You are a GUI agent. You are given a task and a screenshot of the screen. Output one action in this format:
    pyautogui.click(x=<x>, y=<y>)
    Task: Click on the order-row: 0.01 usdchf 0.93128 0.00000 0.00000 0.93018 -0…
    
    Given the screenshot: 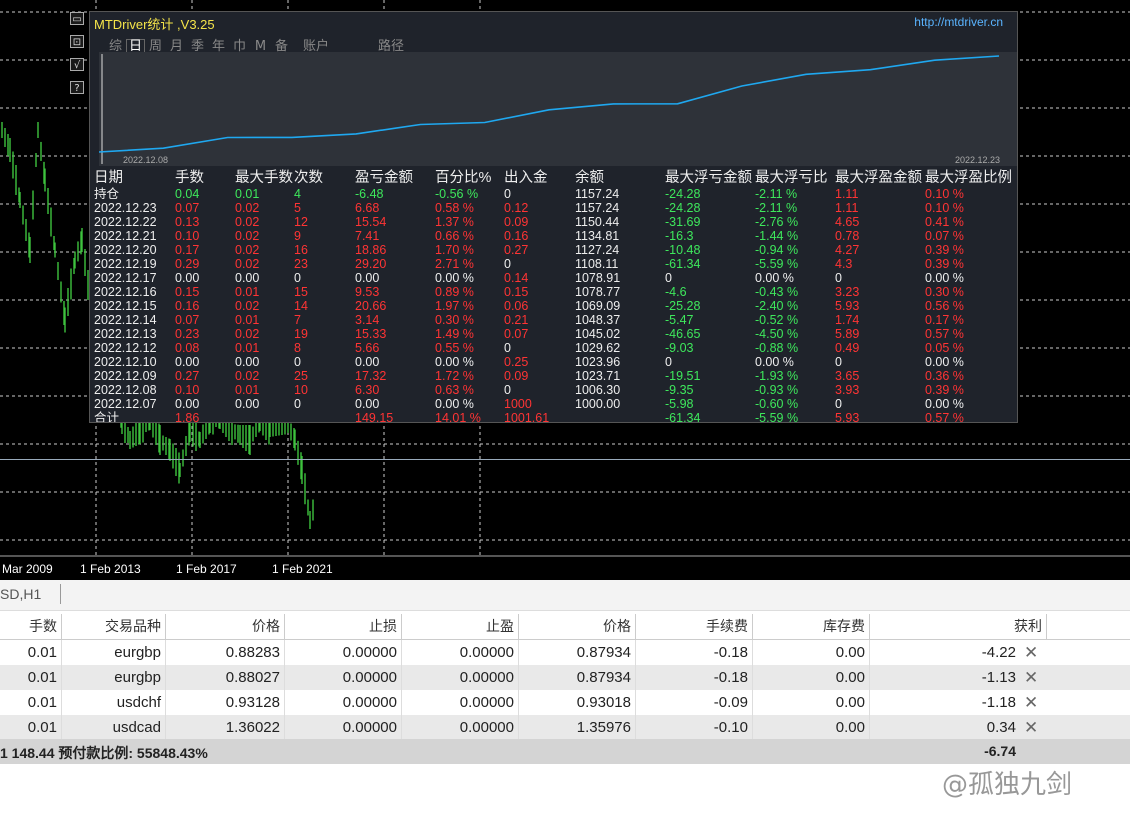 What is the action you would take?
    pyautogui.click(x=565, y=702)
    